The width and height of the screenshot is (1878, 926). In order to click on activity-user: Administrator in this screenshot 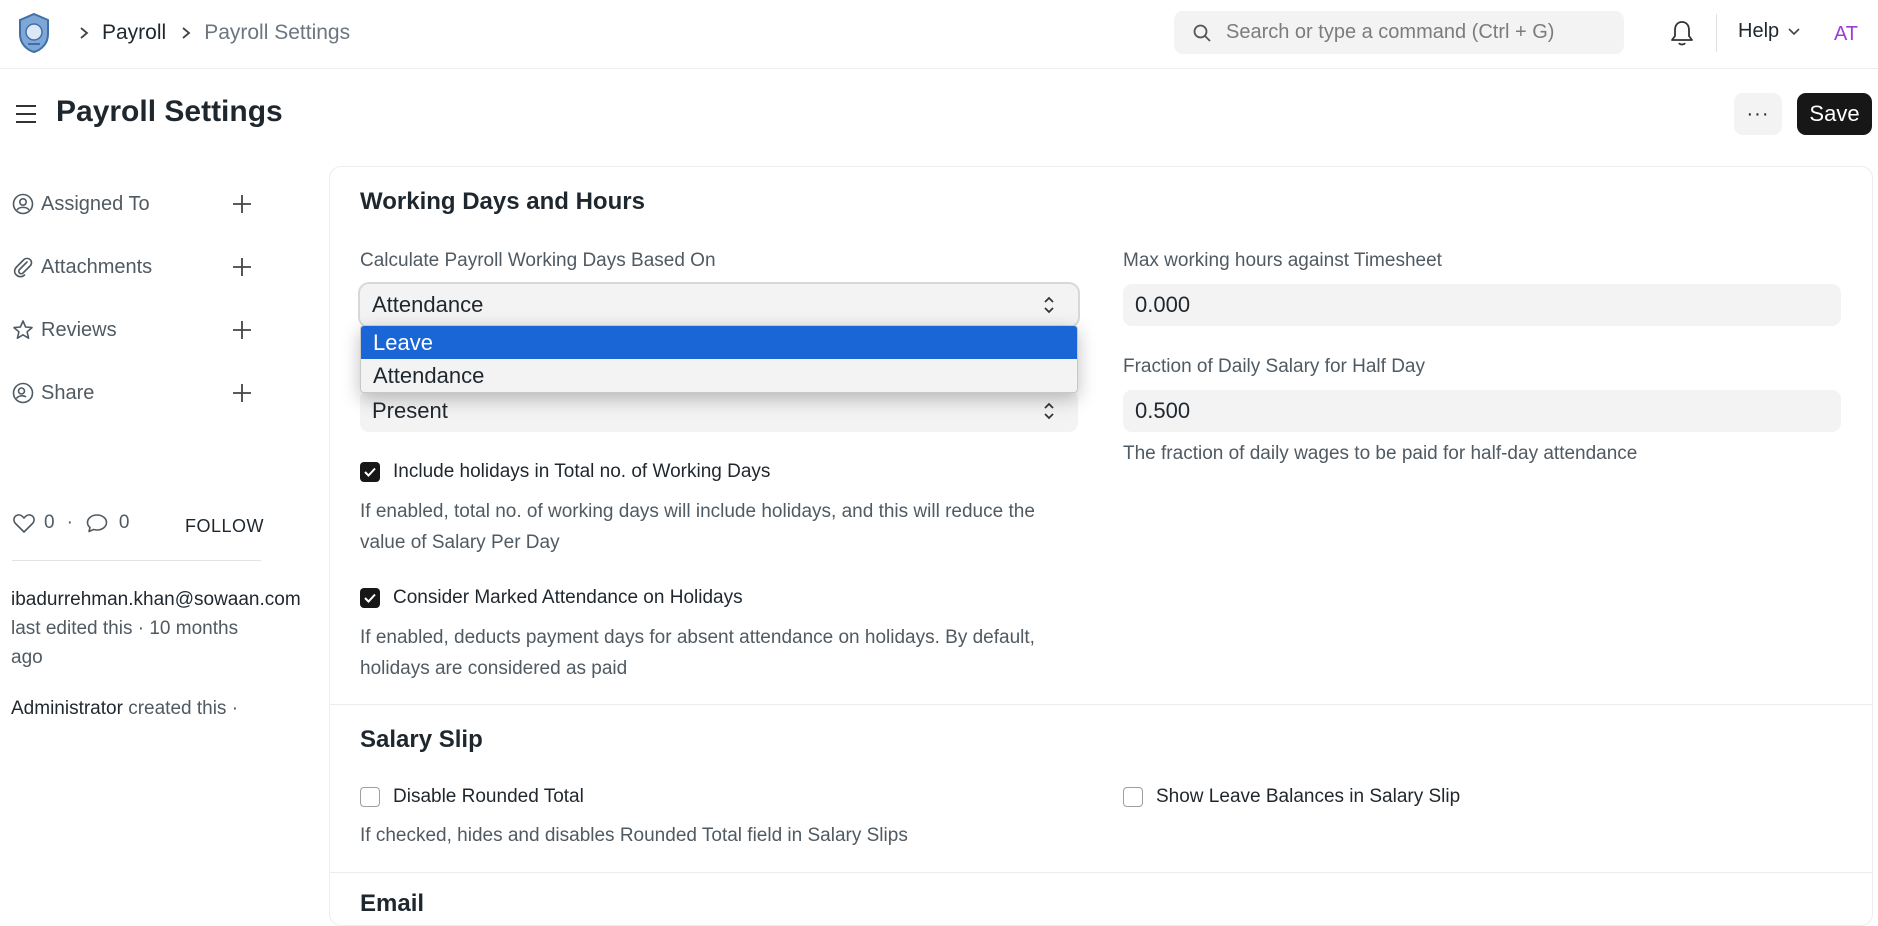, I will do `click(67, 708)`.